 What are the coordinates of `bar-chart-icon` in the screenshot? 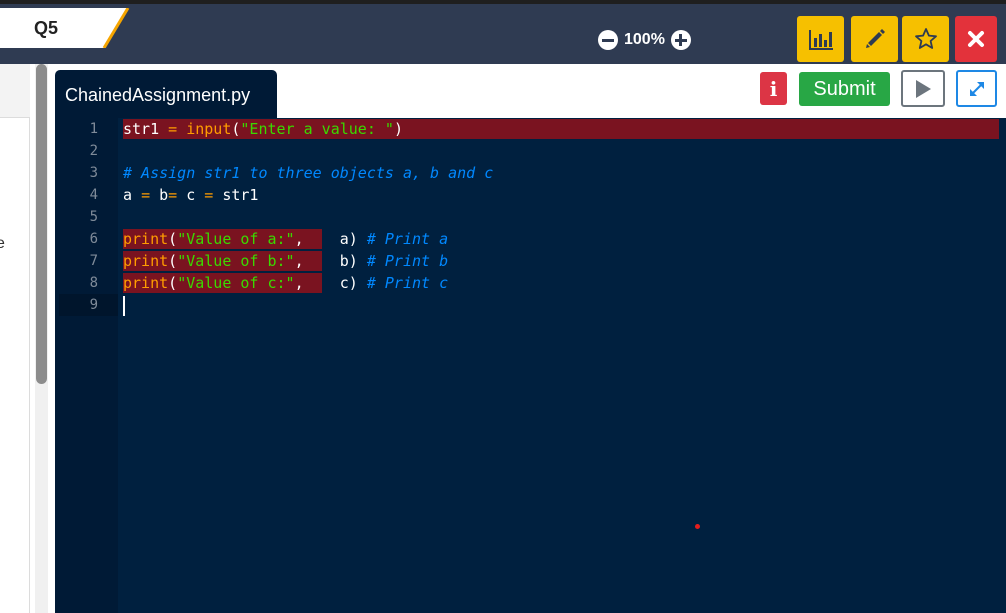 It's located at (820, 40).